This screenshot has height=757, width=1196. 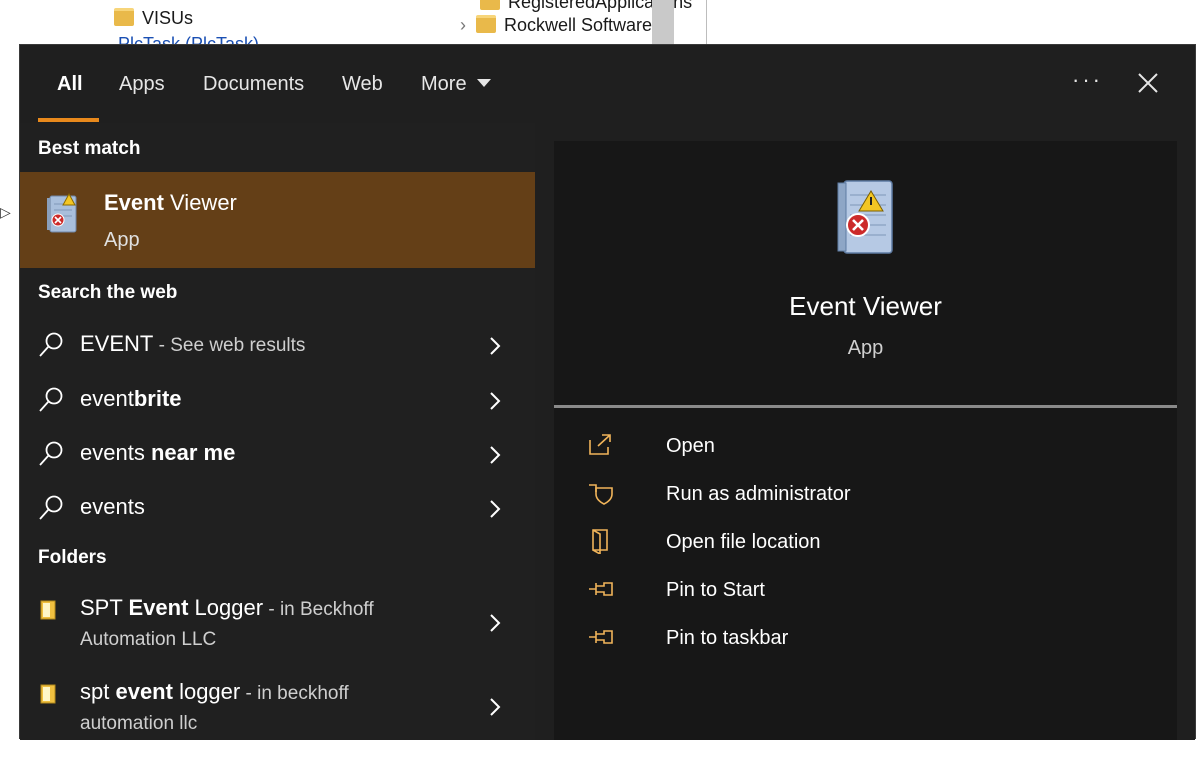 What do you see at coordinates (142, 84) in the screenshot?
I see `tab-apps: Apps` at bounding box center [142, 84].